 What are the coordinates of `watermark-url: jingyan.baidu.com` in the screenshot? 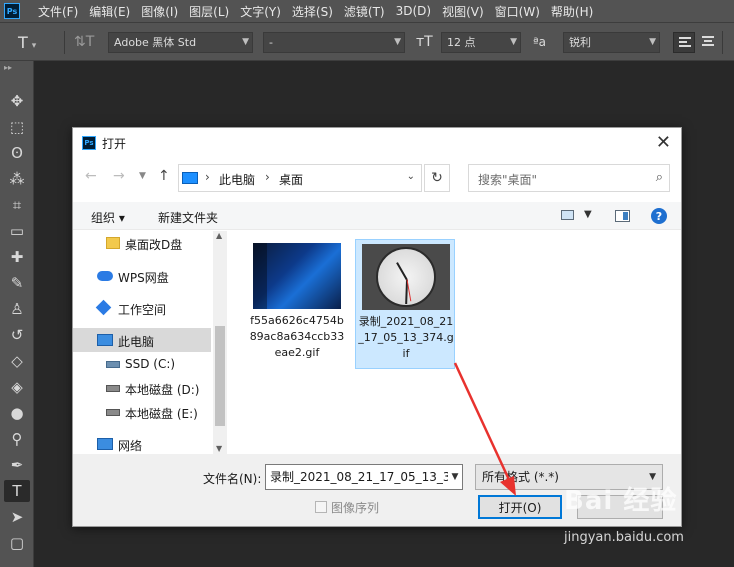 It's located at (624, 537).